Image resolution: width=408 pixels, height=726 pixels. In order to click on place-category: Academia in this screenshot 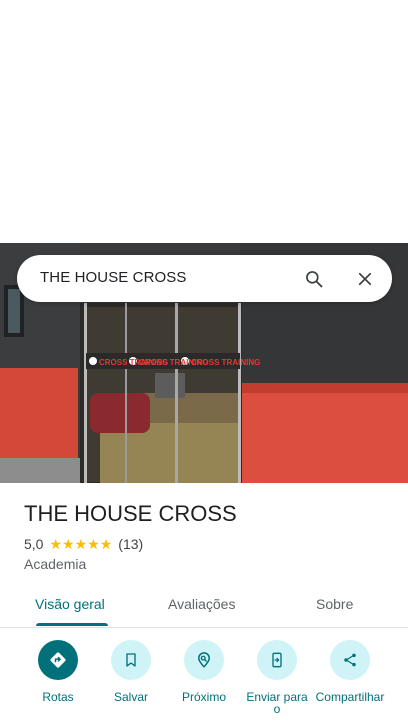, I will do `click(55, 564)`.